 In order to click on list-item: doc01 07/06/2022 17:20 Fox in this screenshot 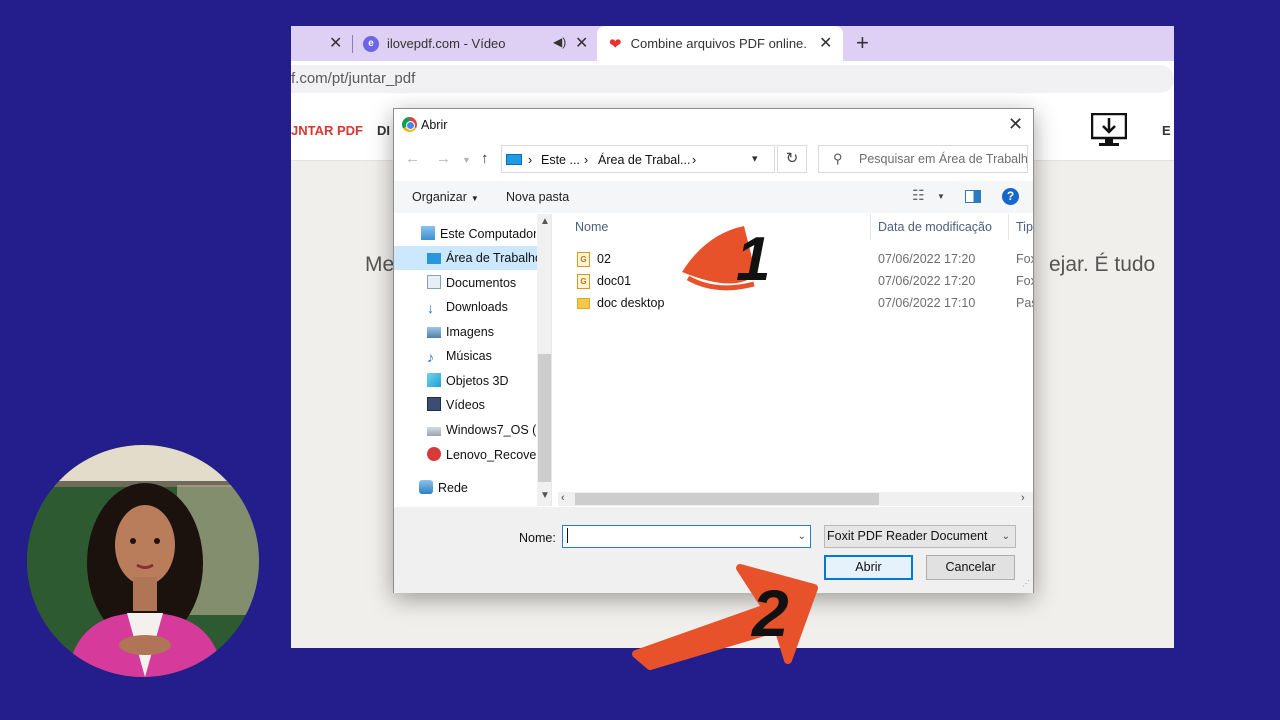, I will do `click(793, 281)`.